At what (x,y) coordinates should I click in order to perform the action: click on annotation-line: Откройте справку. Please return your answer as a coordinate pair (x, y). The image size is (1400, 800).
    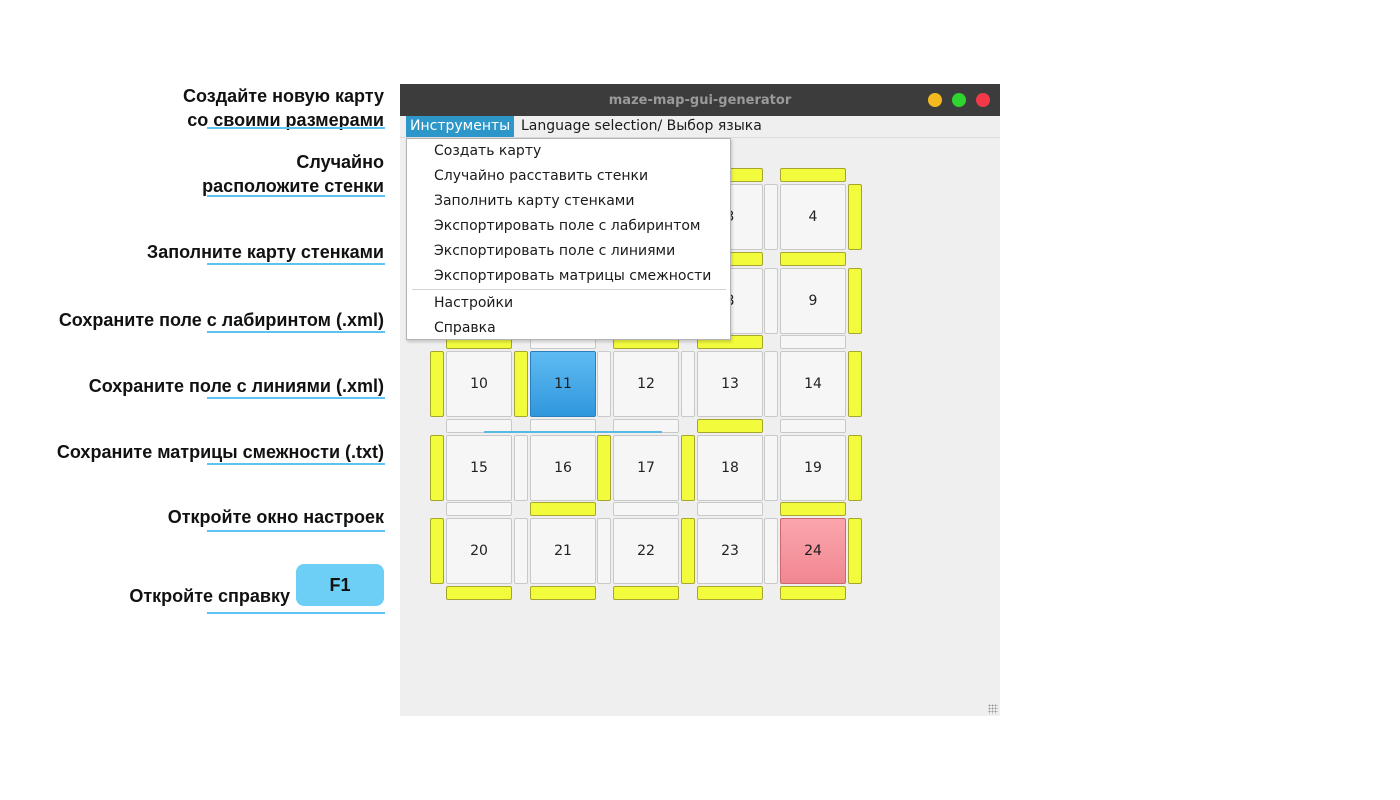
    Looking at the image, I should click on (209, 596).